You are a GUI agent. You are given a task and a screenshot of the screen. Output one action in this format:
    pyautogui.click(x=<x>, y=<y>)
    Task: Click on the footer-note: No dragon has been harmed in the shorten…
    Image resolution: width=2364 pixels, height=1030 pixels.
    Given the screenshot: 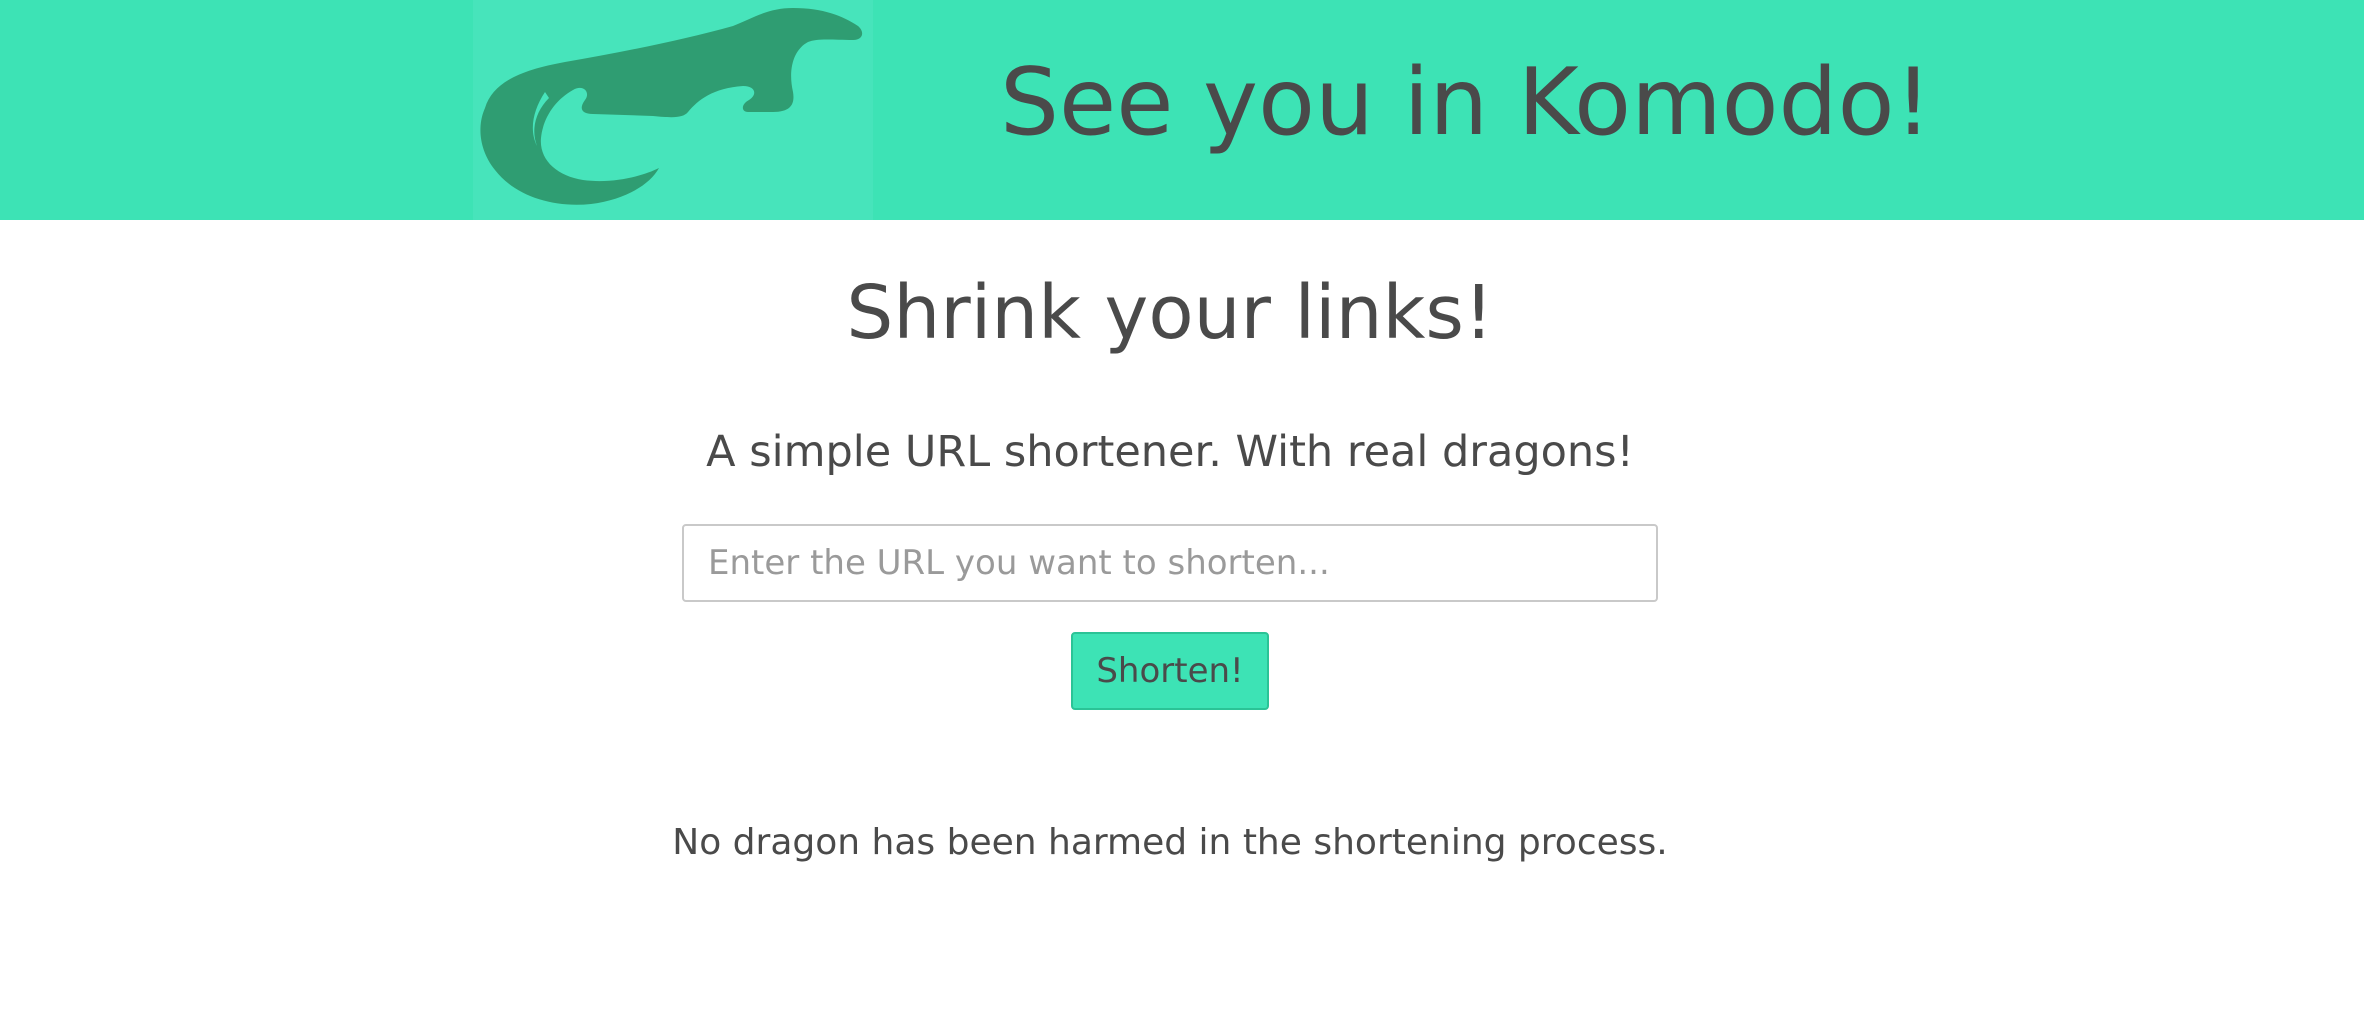 What is the action you would take?
    pyautogui.click(x=1170, y=842)
    